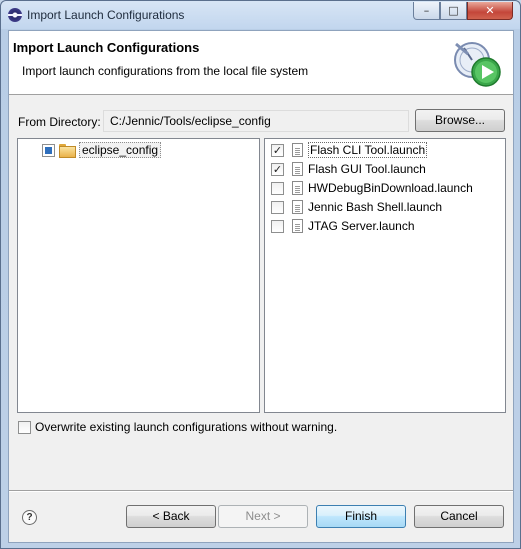 This screenshot has width=521, height=549. I want to click on tree-item-label: eclipse_config, so click(120, 150).